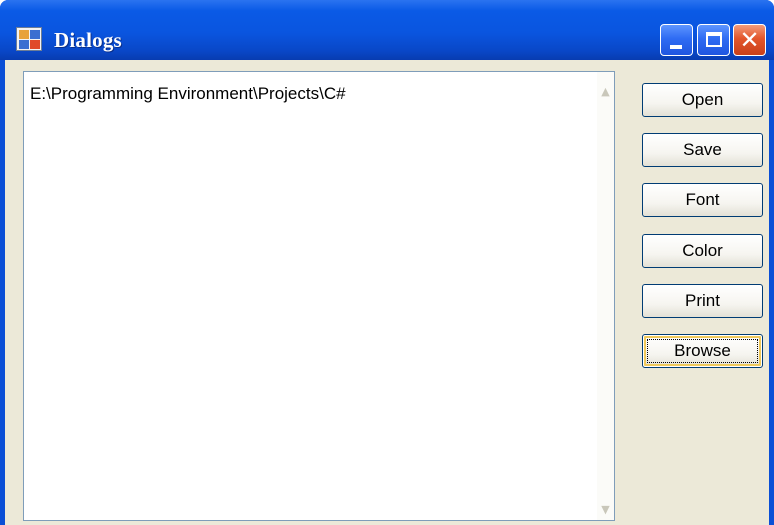  I want to click on close-icon: ✕, so click(749, 40).